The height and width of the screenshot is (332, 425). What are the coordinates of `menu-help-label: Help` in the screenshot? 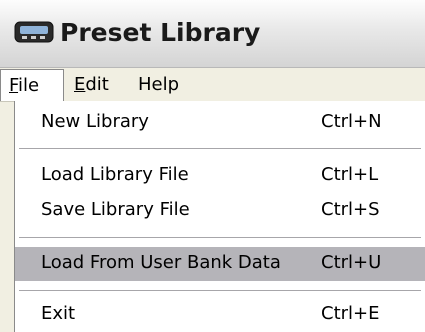 It's located at (159, 84).